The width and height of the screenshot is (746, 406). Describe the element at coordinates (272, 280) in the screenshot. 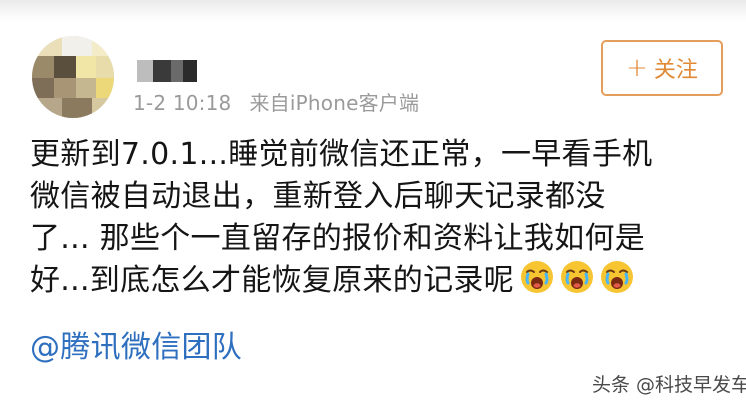

I see `post-body-line-text: 好...到底怎么才能恢复原来的记录呢` at that location.